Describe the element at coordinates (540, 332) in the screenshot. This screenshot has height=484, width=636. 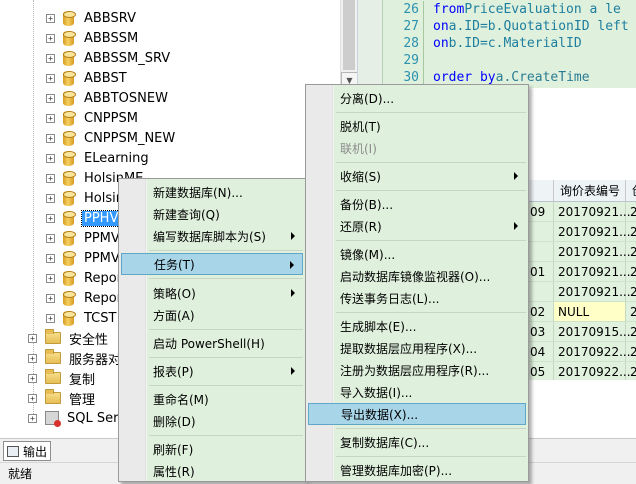
I see `grid-cell: 03` at that location.